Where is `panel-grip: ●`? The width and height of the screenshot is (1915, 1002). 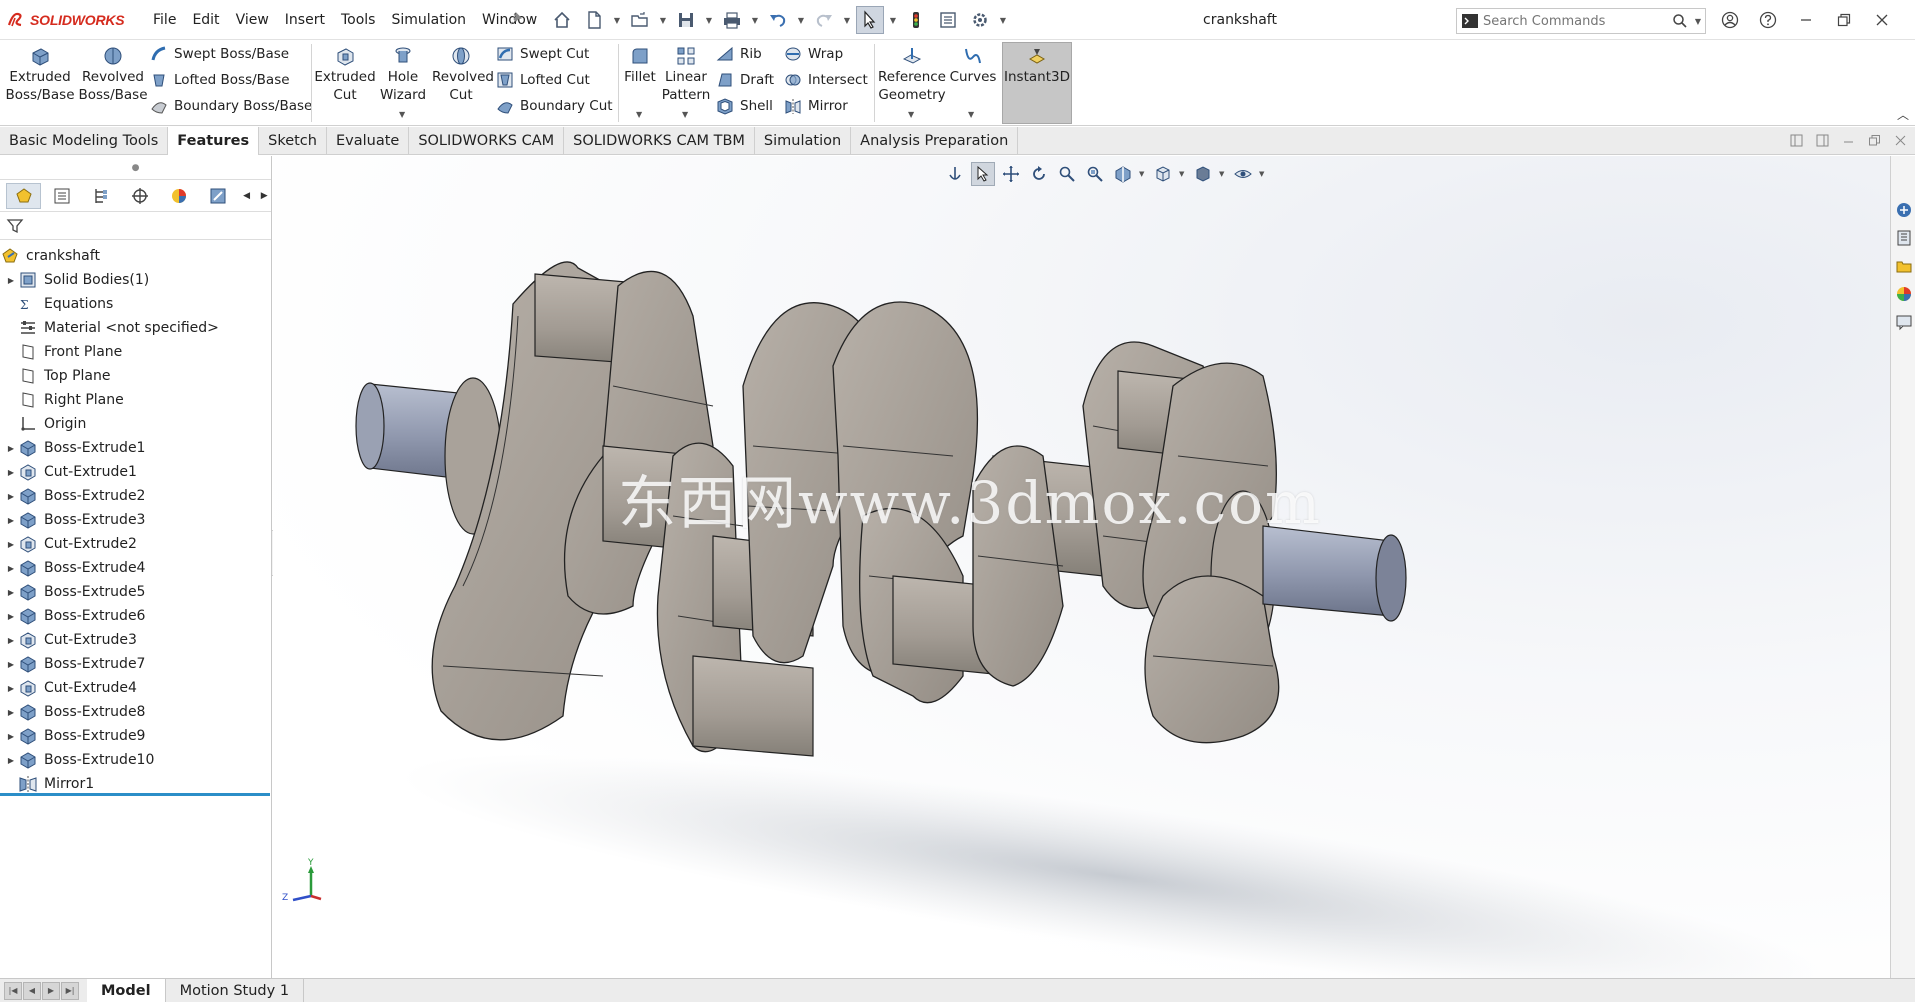
panel-grip: ● is located at coordinates (135, 168).